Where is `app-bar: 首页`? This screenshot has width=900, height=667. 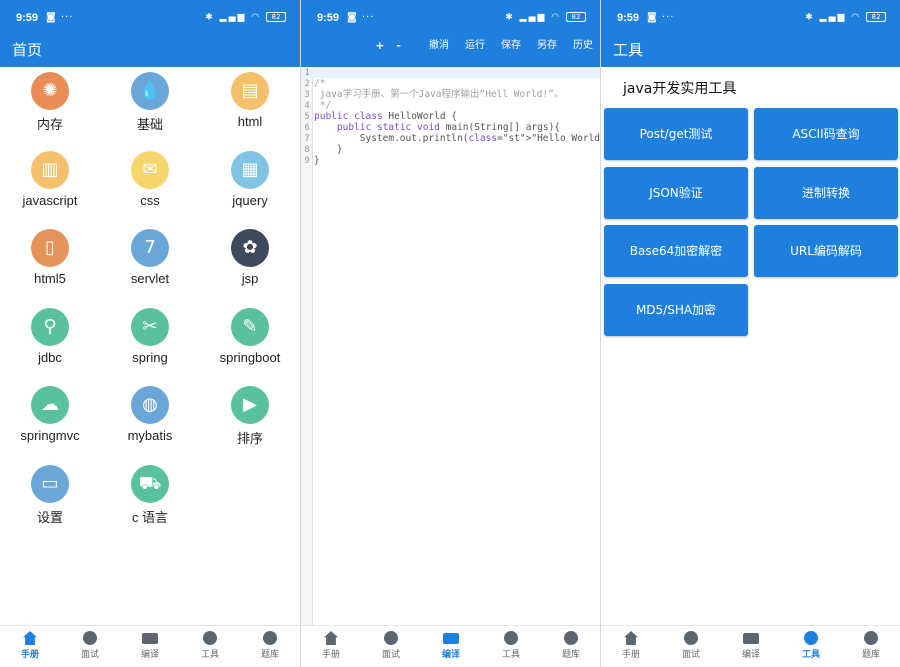
app-bar: 首页 is located at coordinates (150, 51).